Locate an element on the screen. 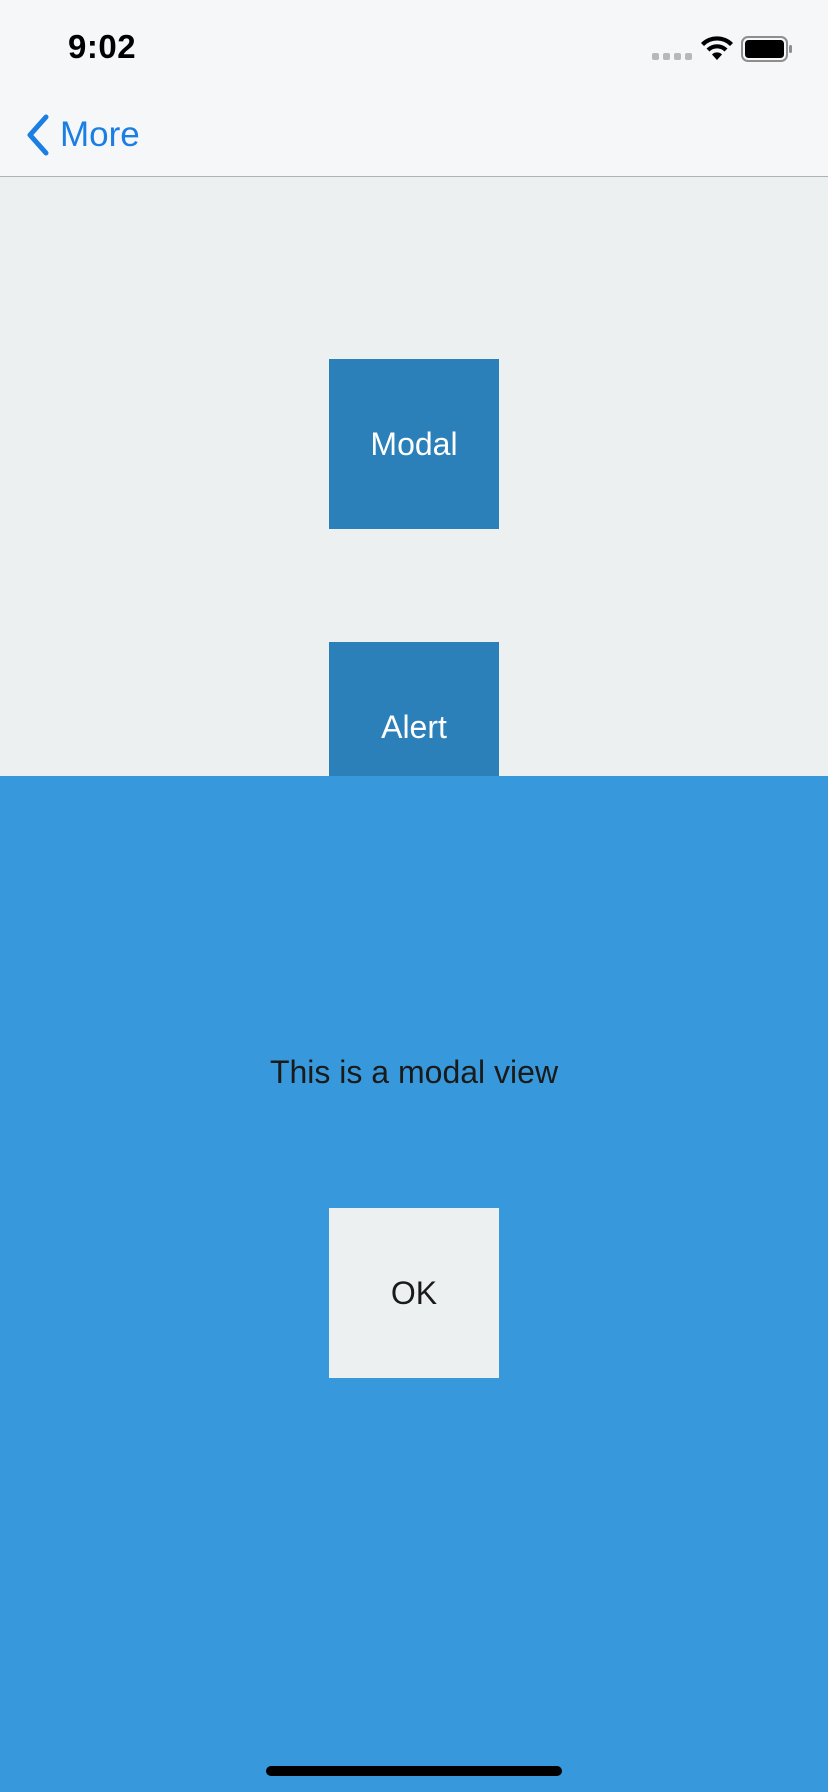  home-indicator is located at coordinates (414, 1771).